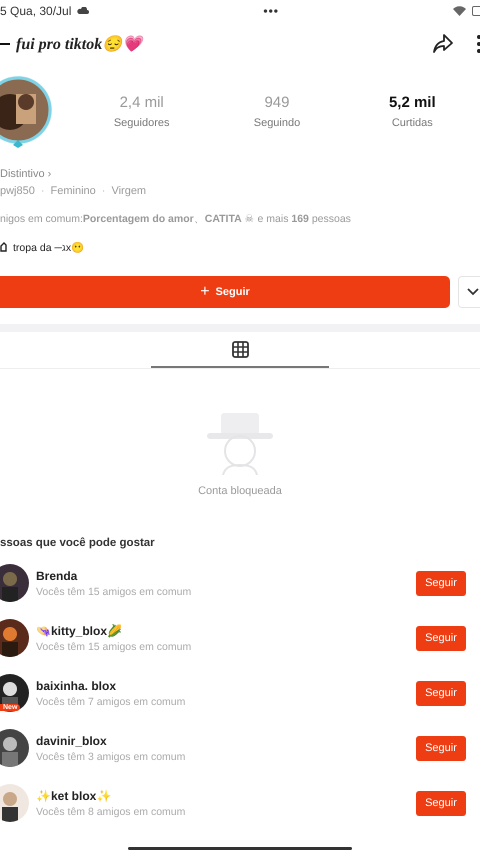  I want to click on battery-icon, so click(476, 11).